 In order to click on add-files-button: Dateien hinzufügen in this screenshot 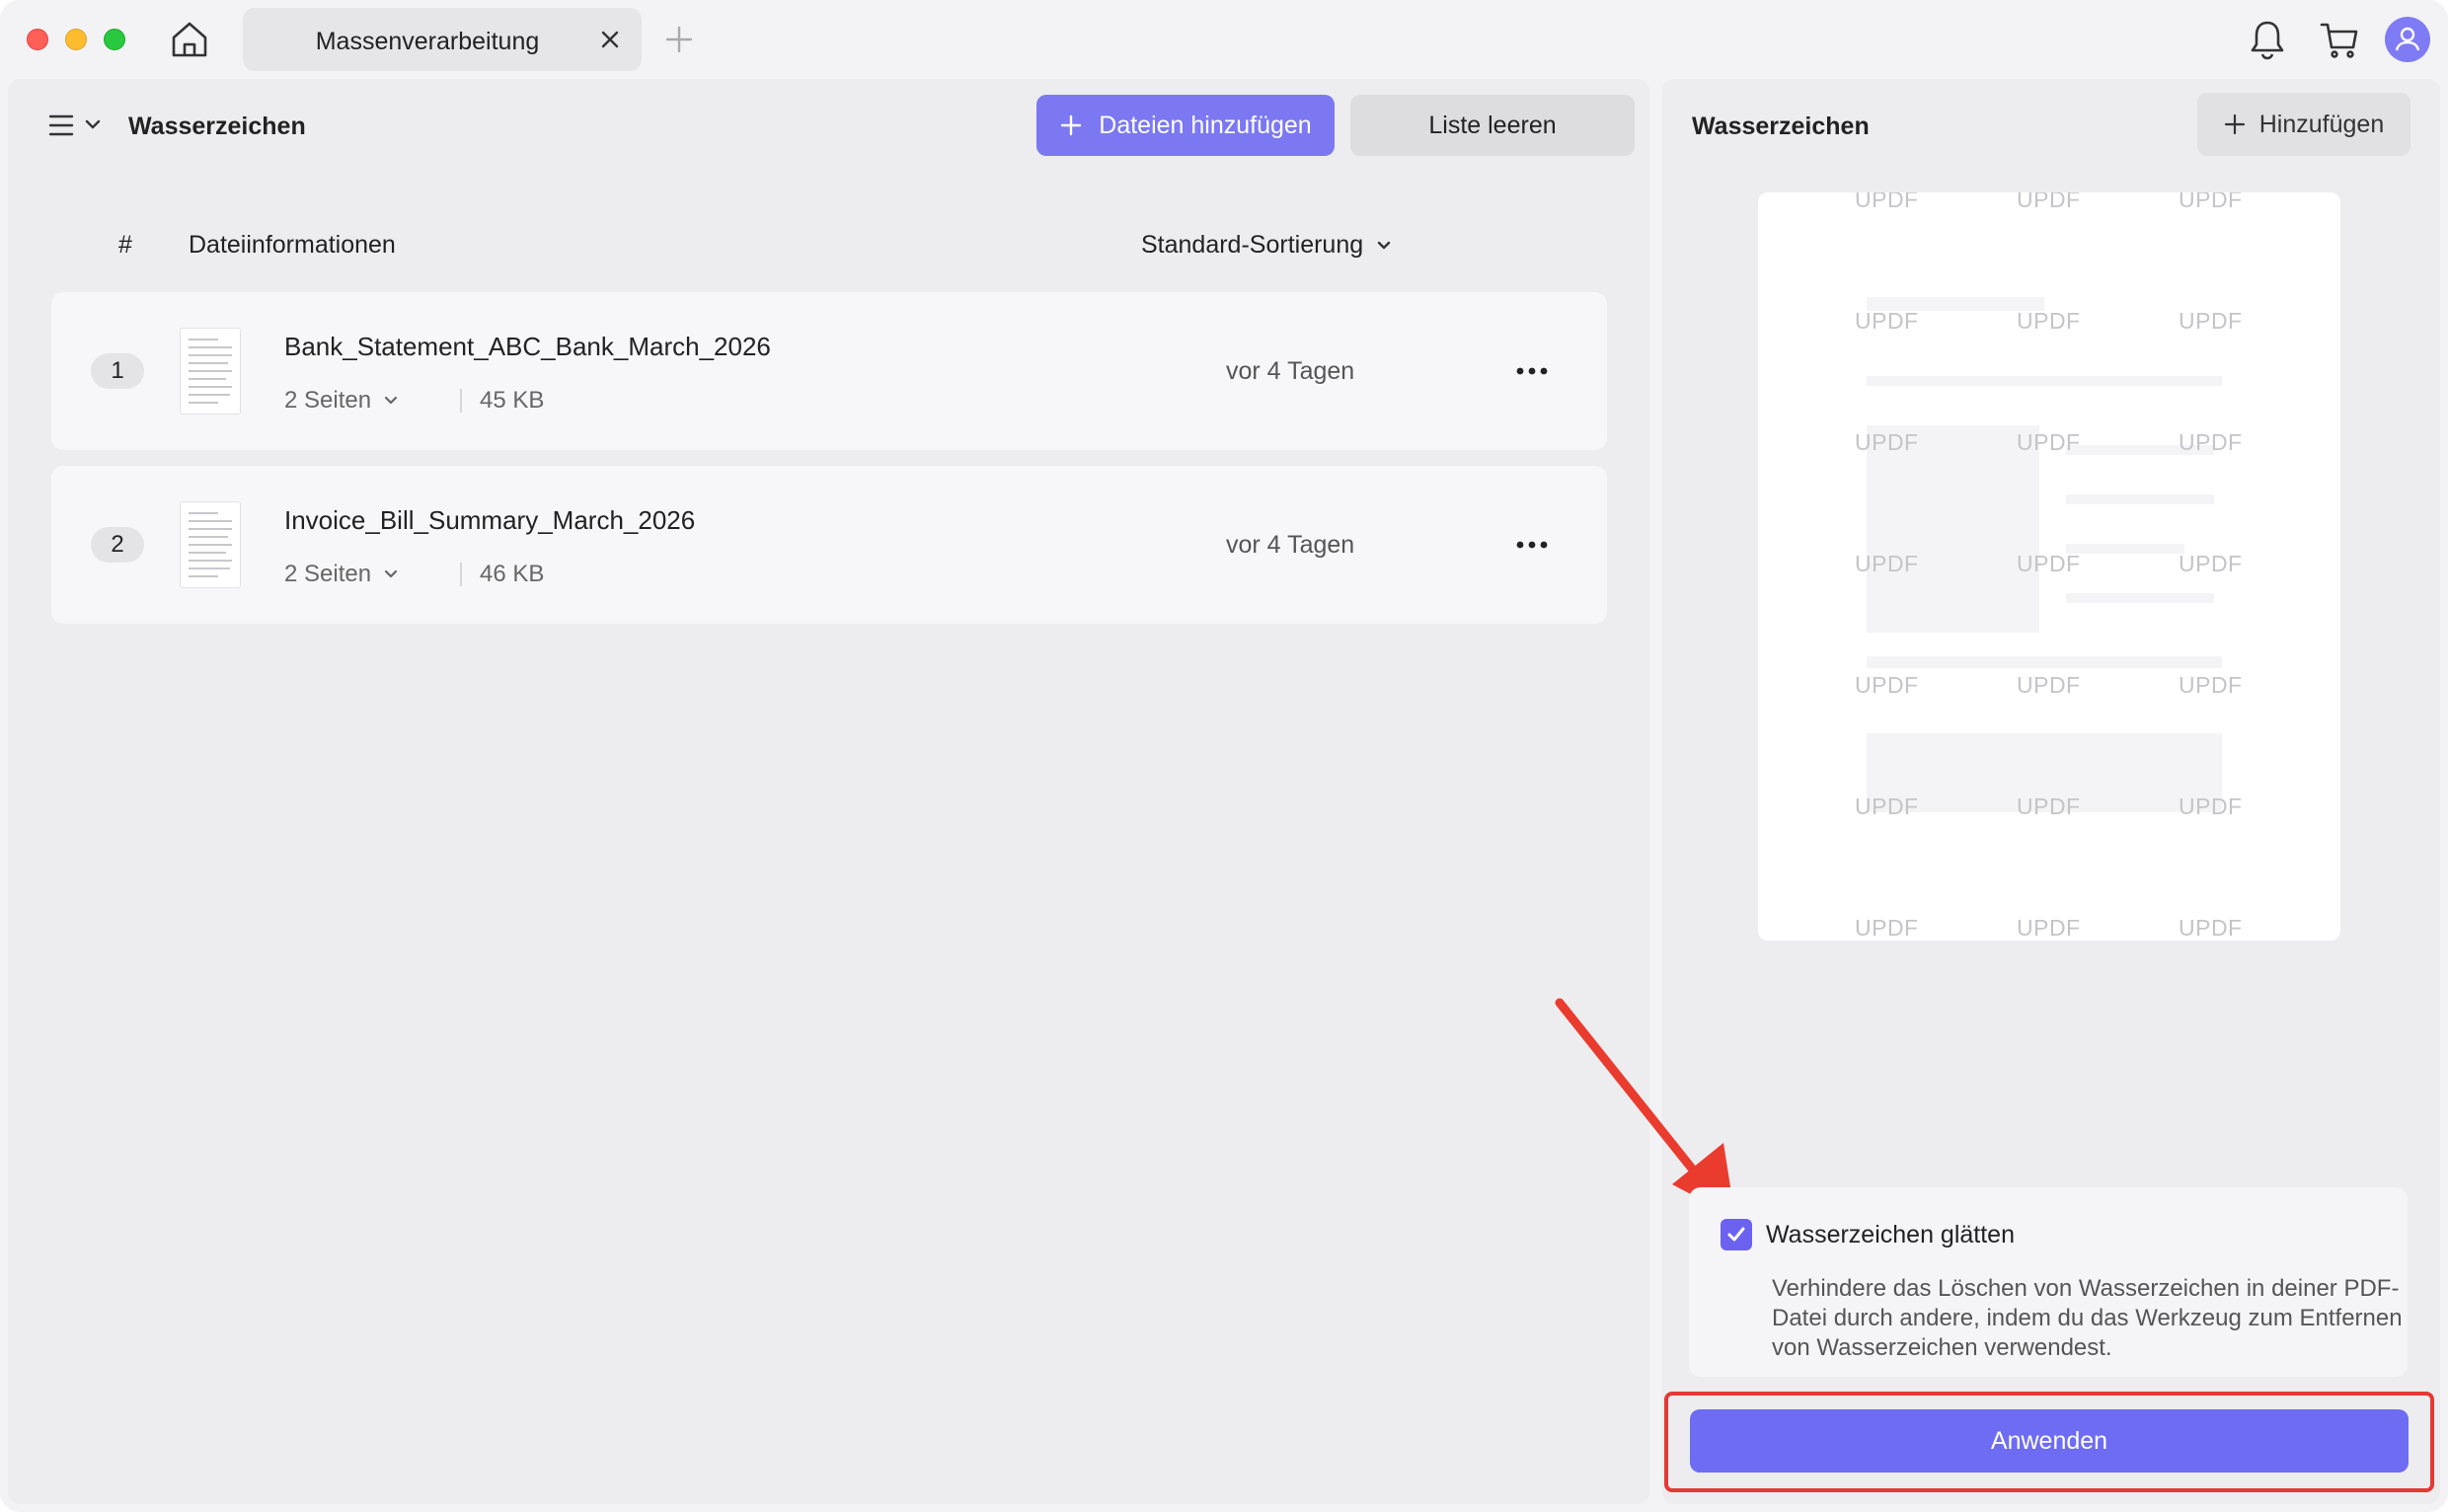, I will do `click(1185, 126)`.